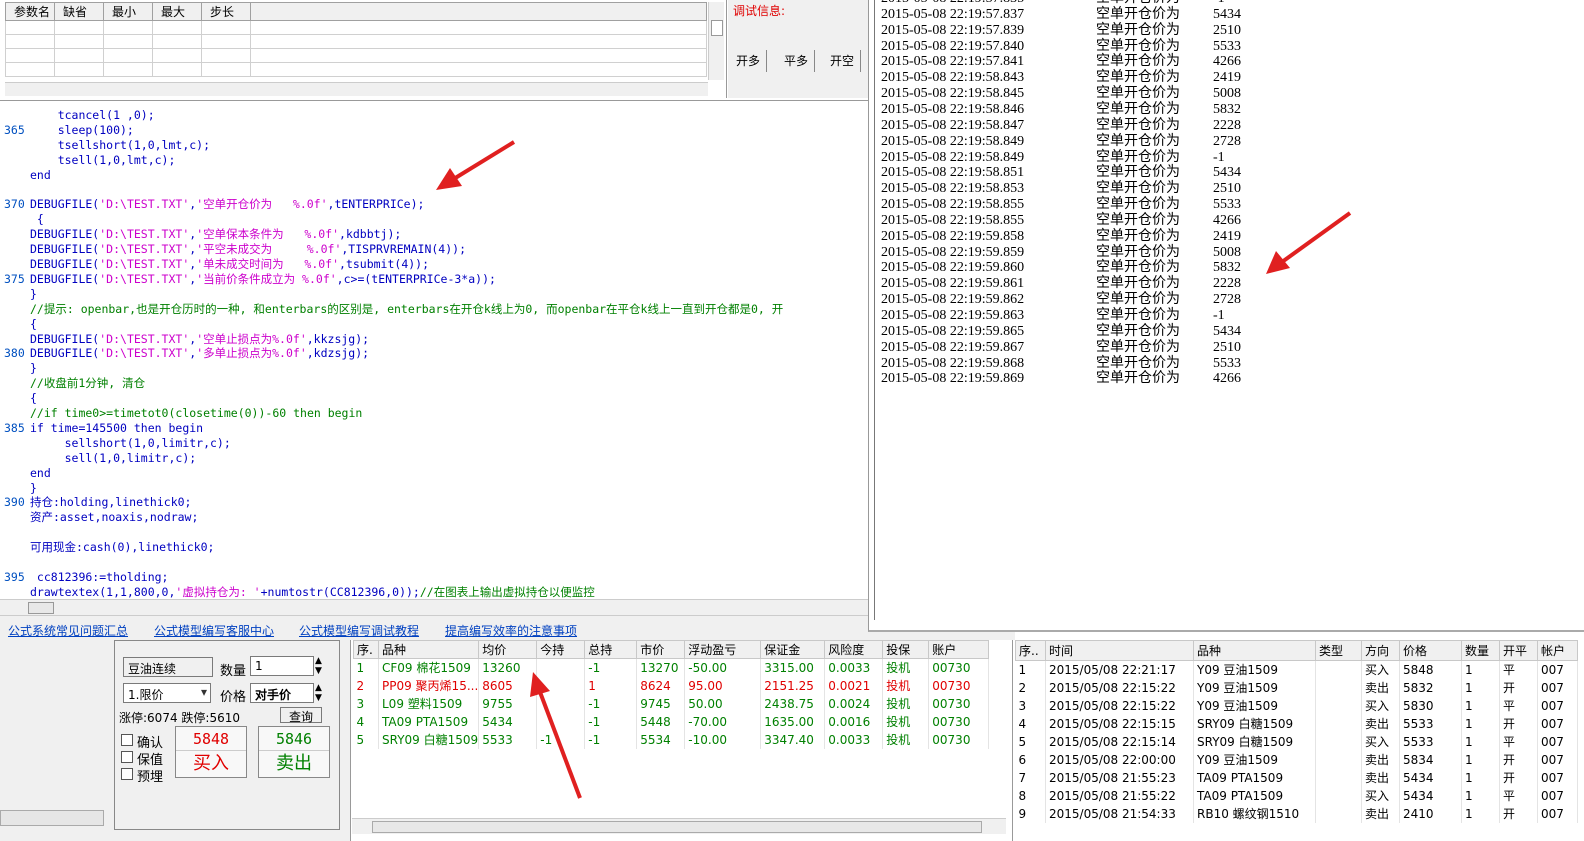  I want to click on buy-button: 5848 买入, so click(211, 752).